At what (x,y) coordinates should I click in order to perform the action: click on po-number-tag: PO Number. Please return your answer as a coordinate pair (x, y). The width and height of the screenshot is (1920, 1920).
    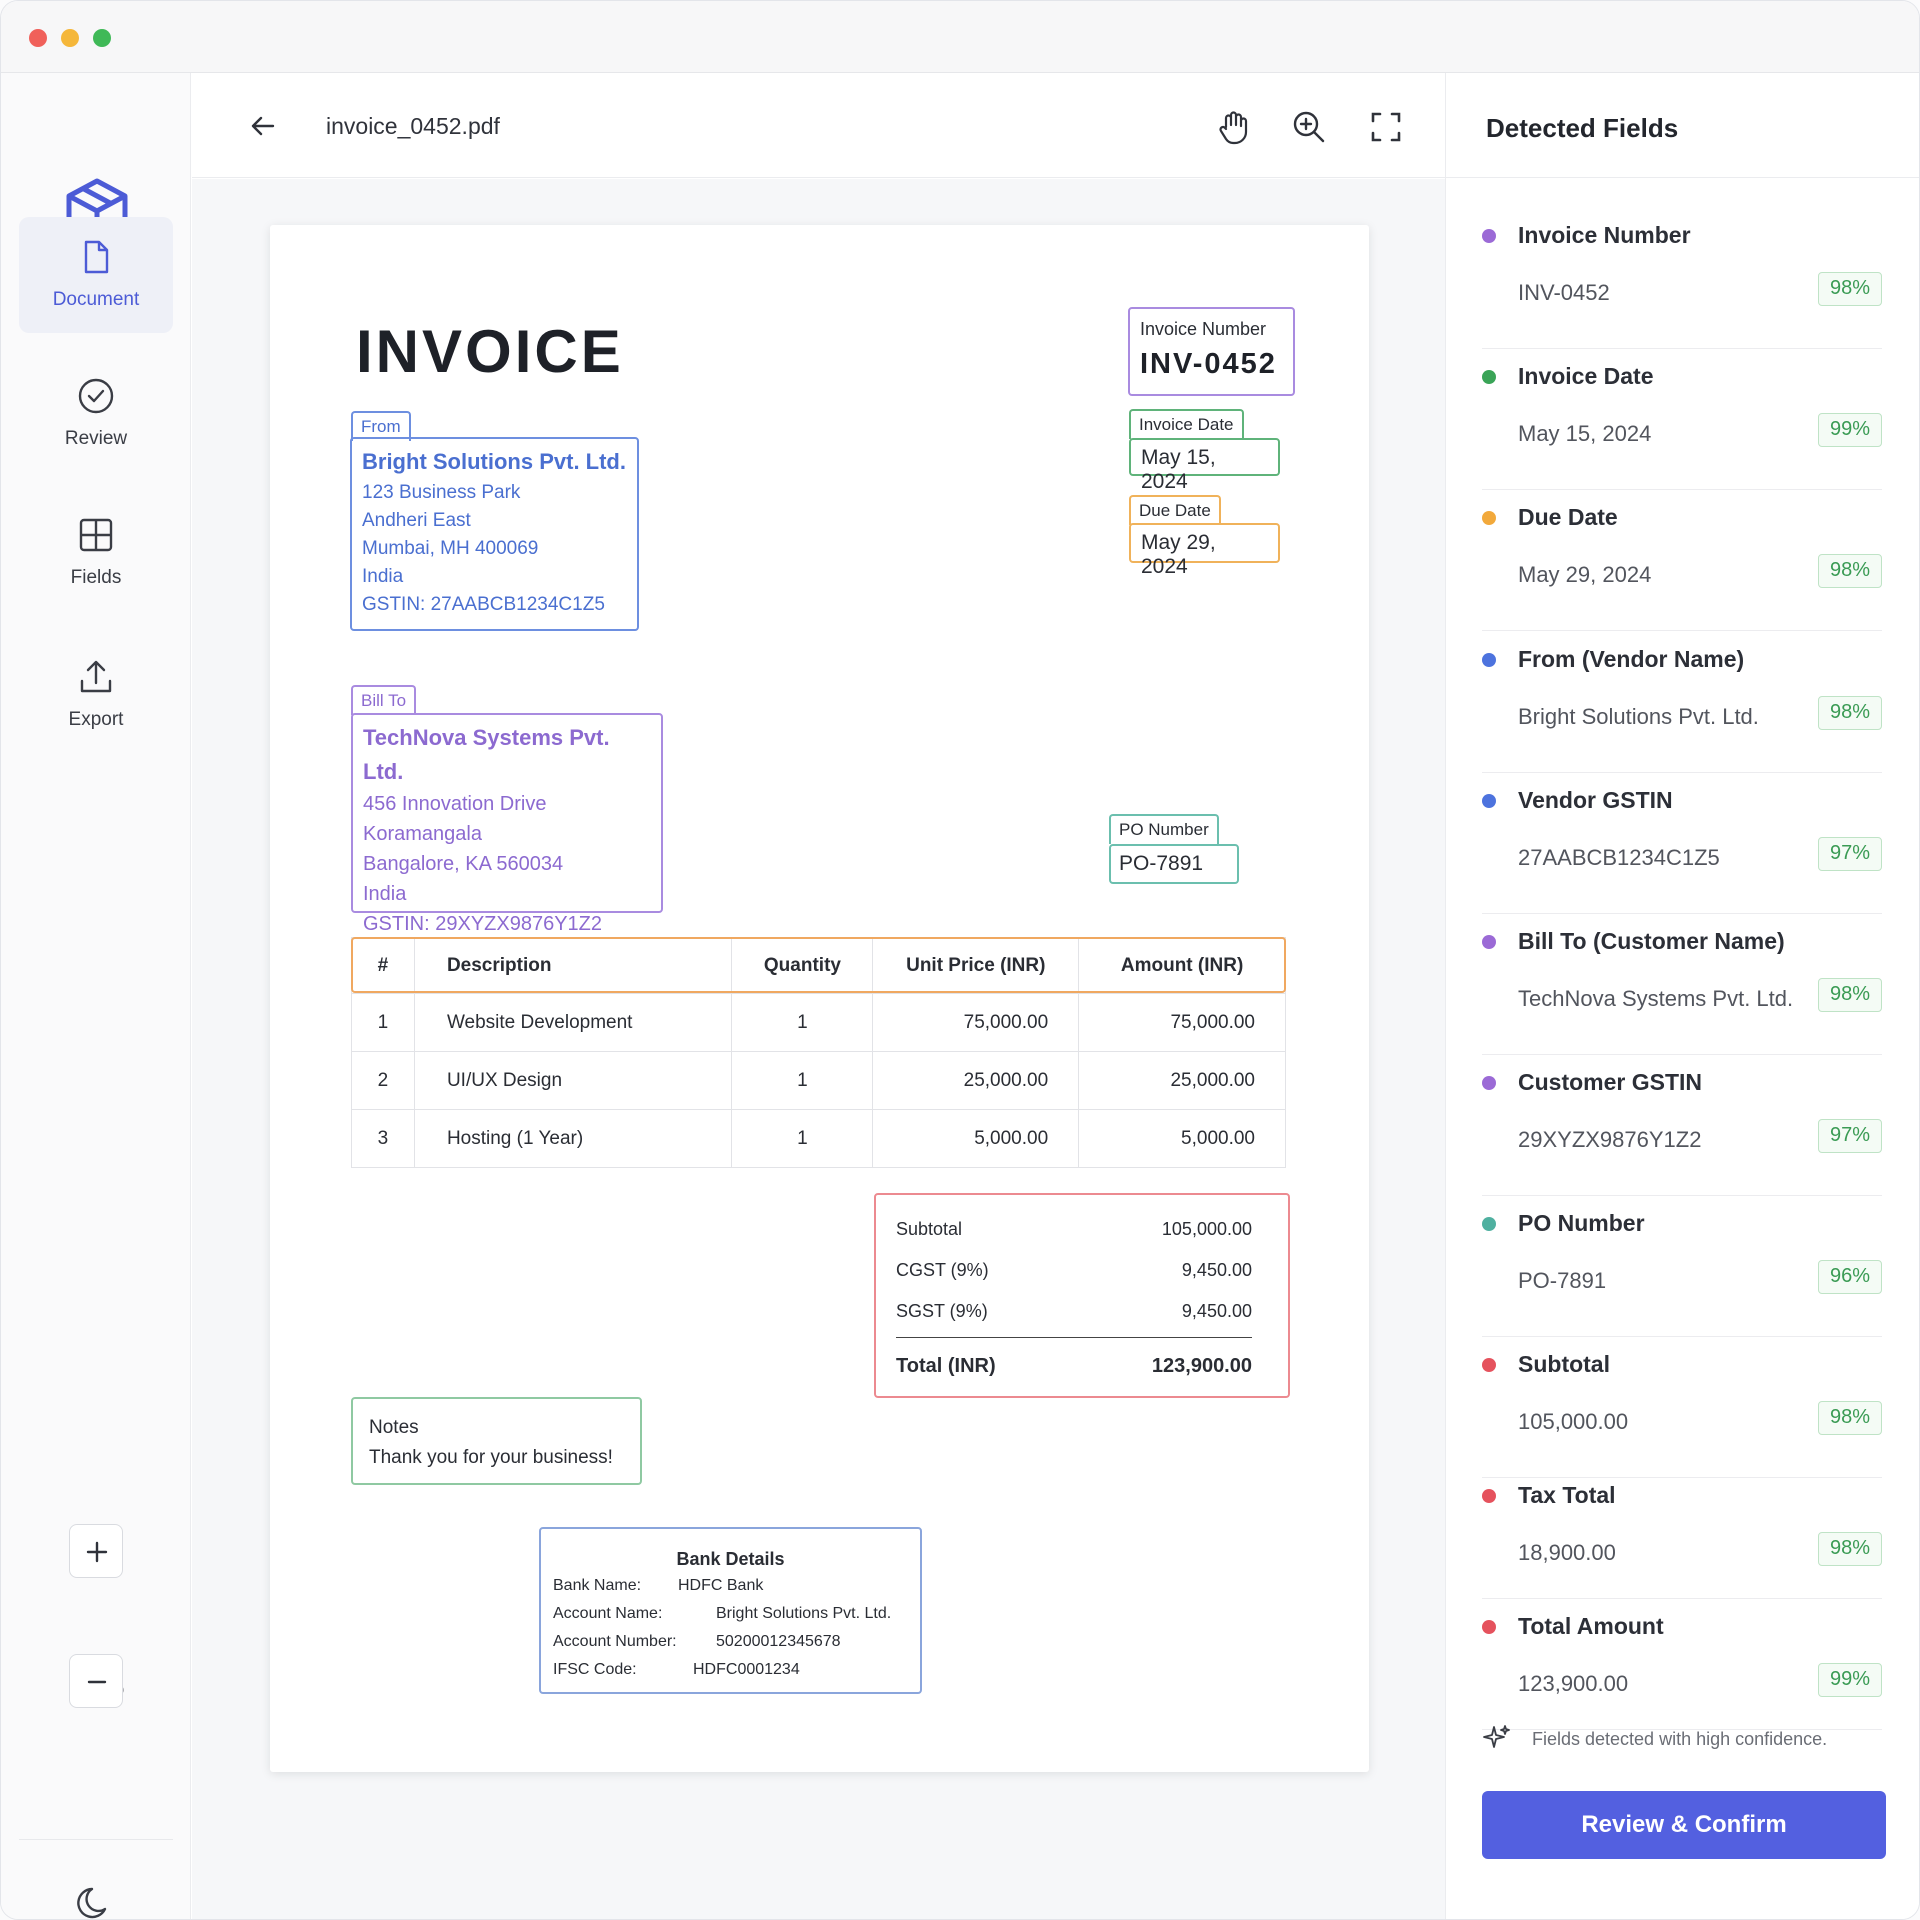
    Looking at the image, I should click on (1164, 829).